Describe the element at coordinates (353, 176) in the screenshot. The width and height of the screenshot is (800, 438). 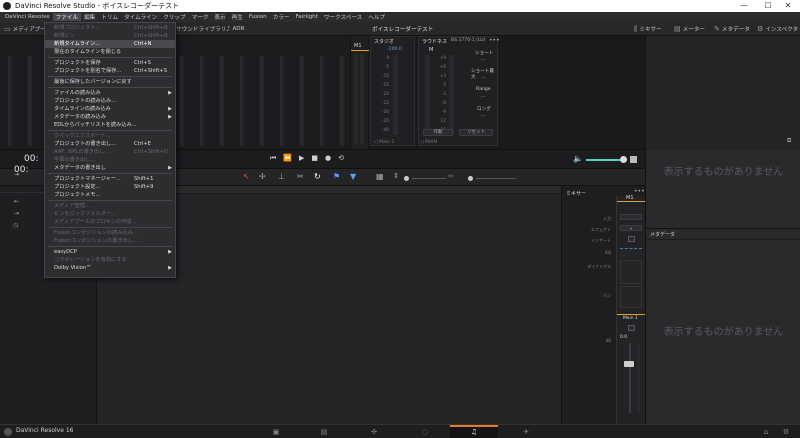
I see `flag-icon: ▼` at that location.